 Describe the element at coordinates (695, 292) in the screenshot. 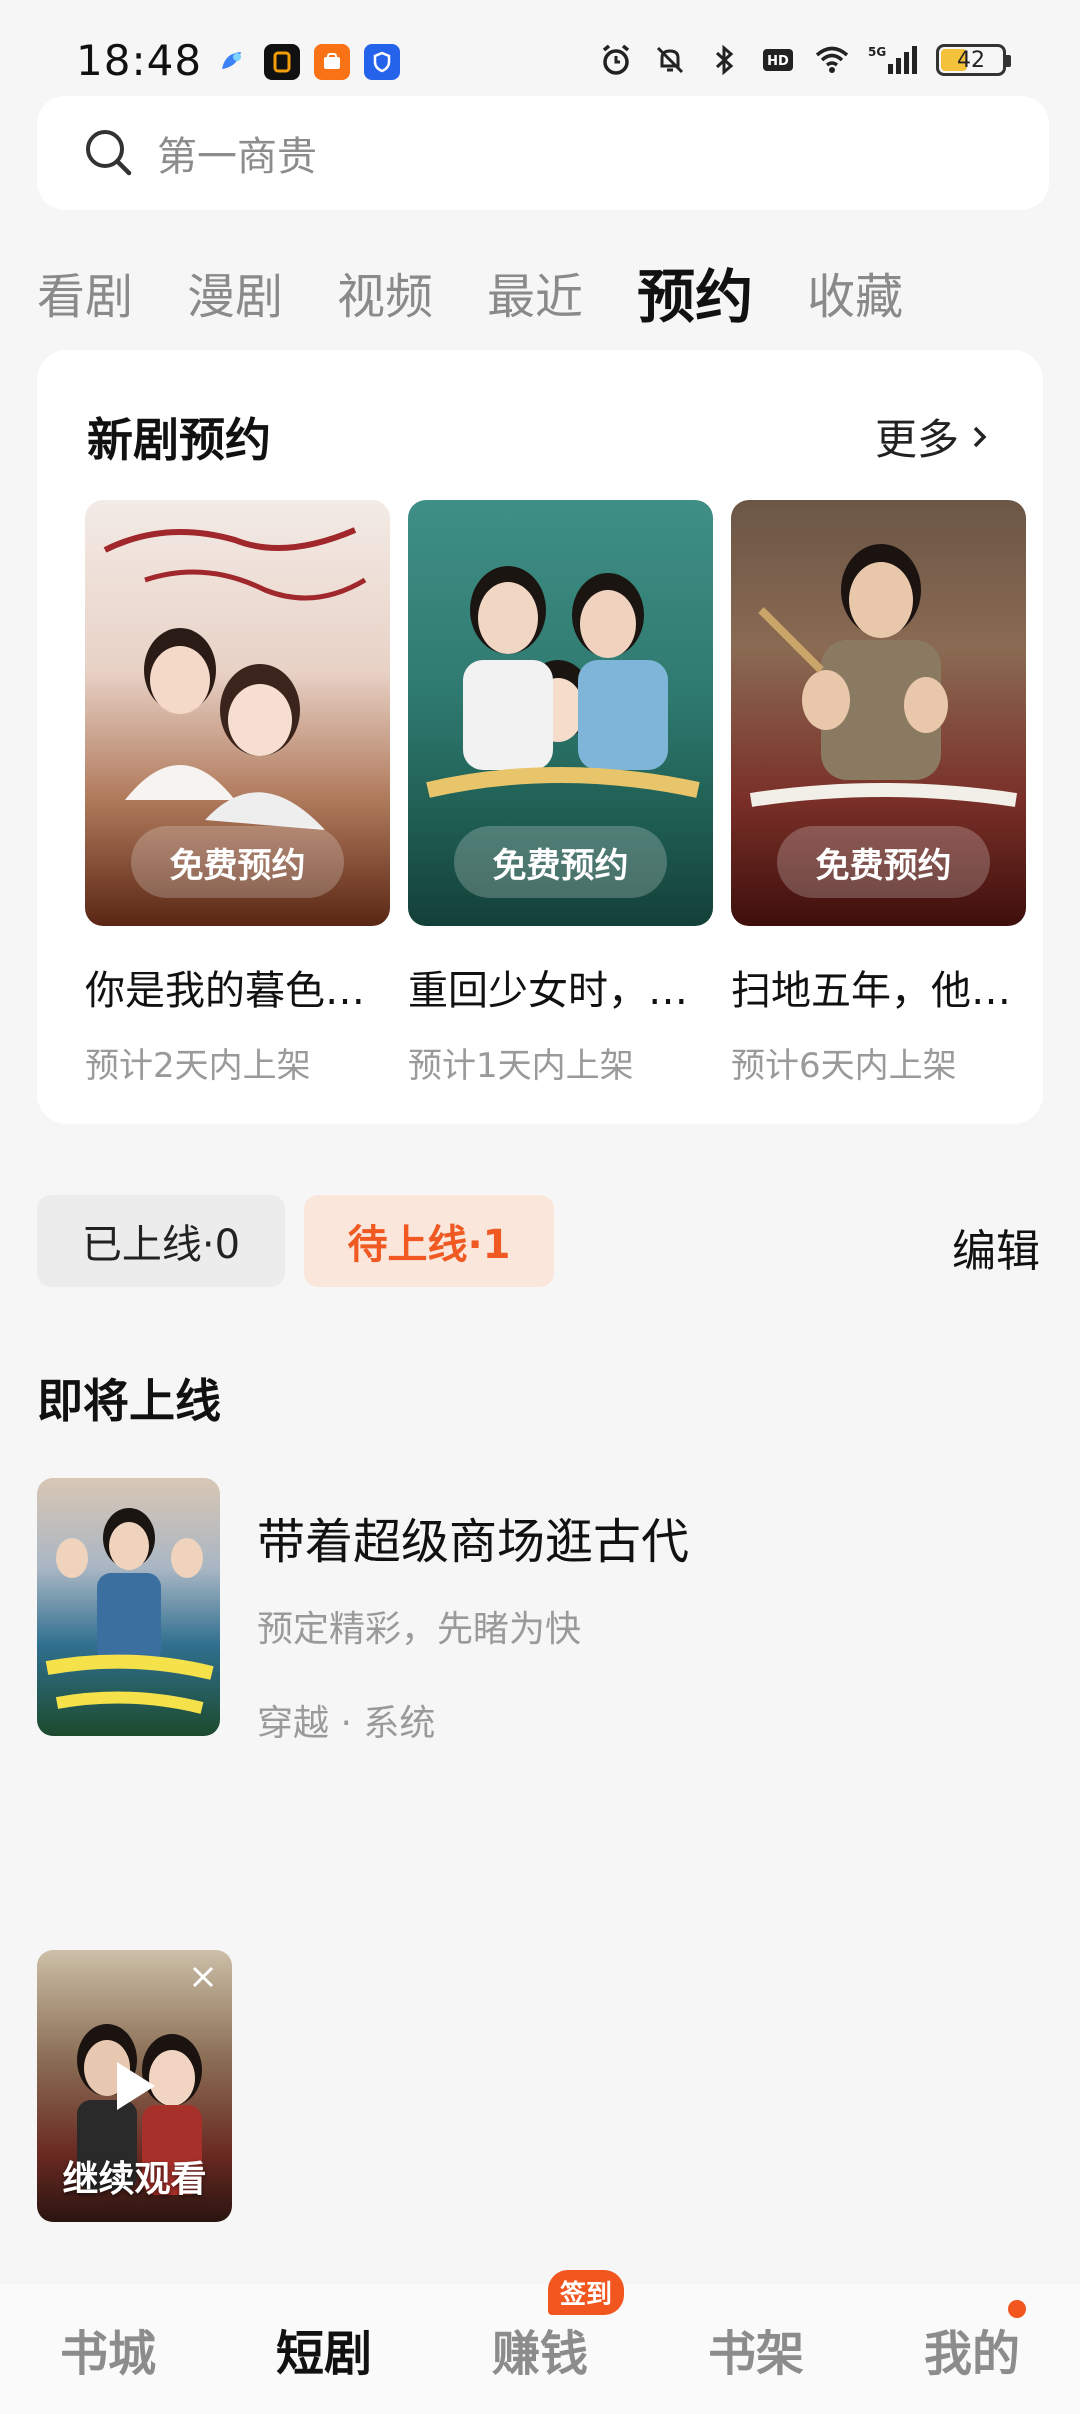

I see `tab-reservation: 预约` at that location.